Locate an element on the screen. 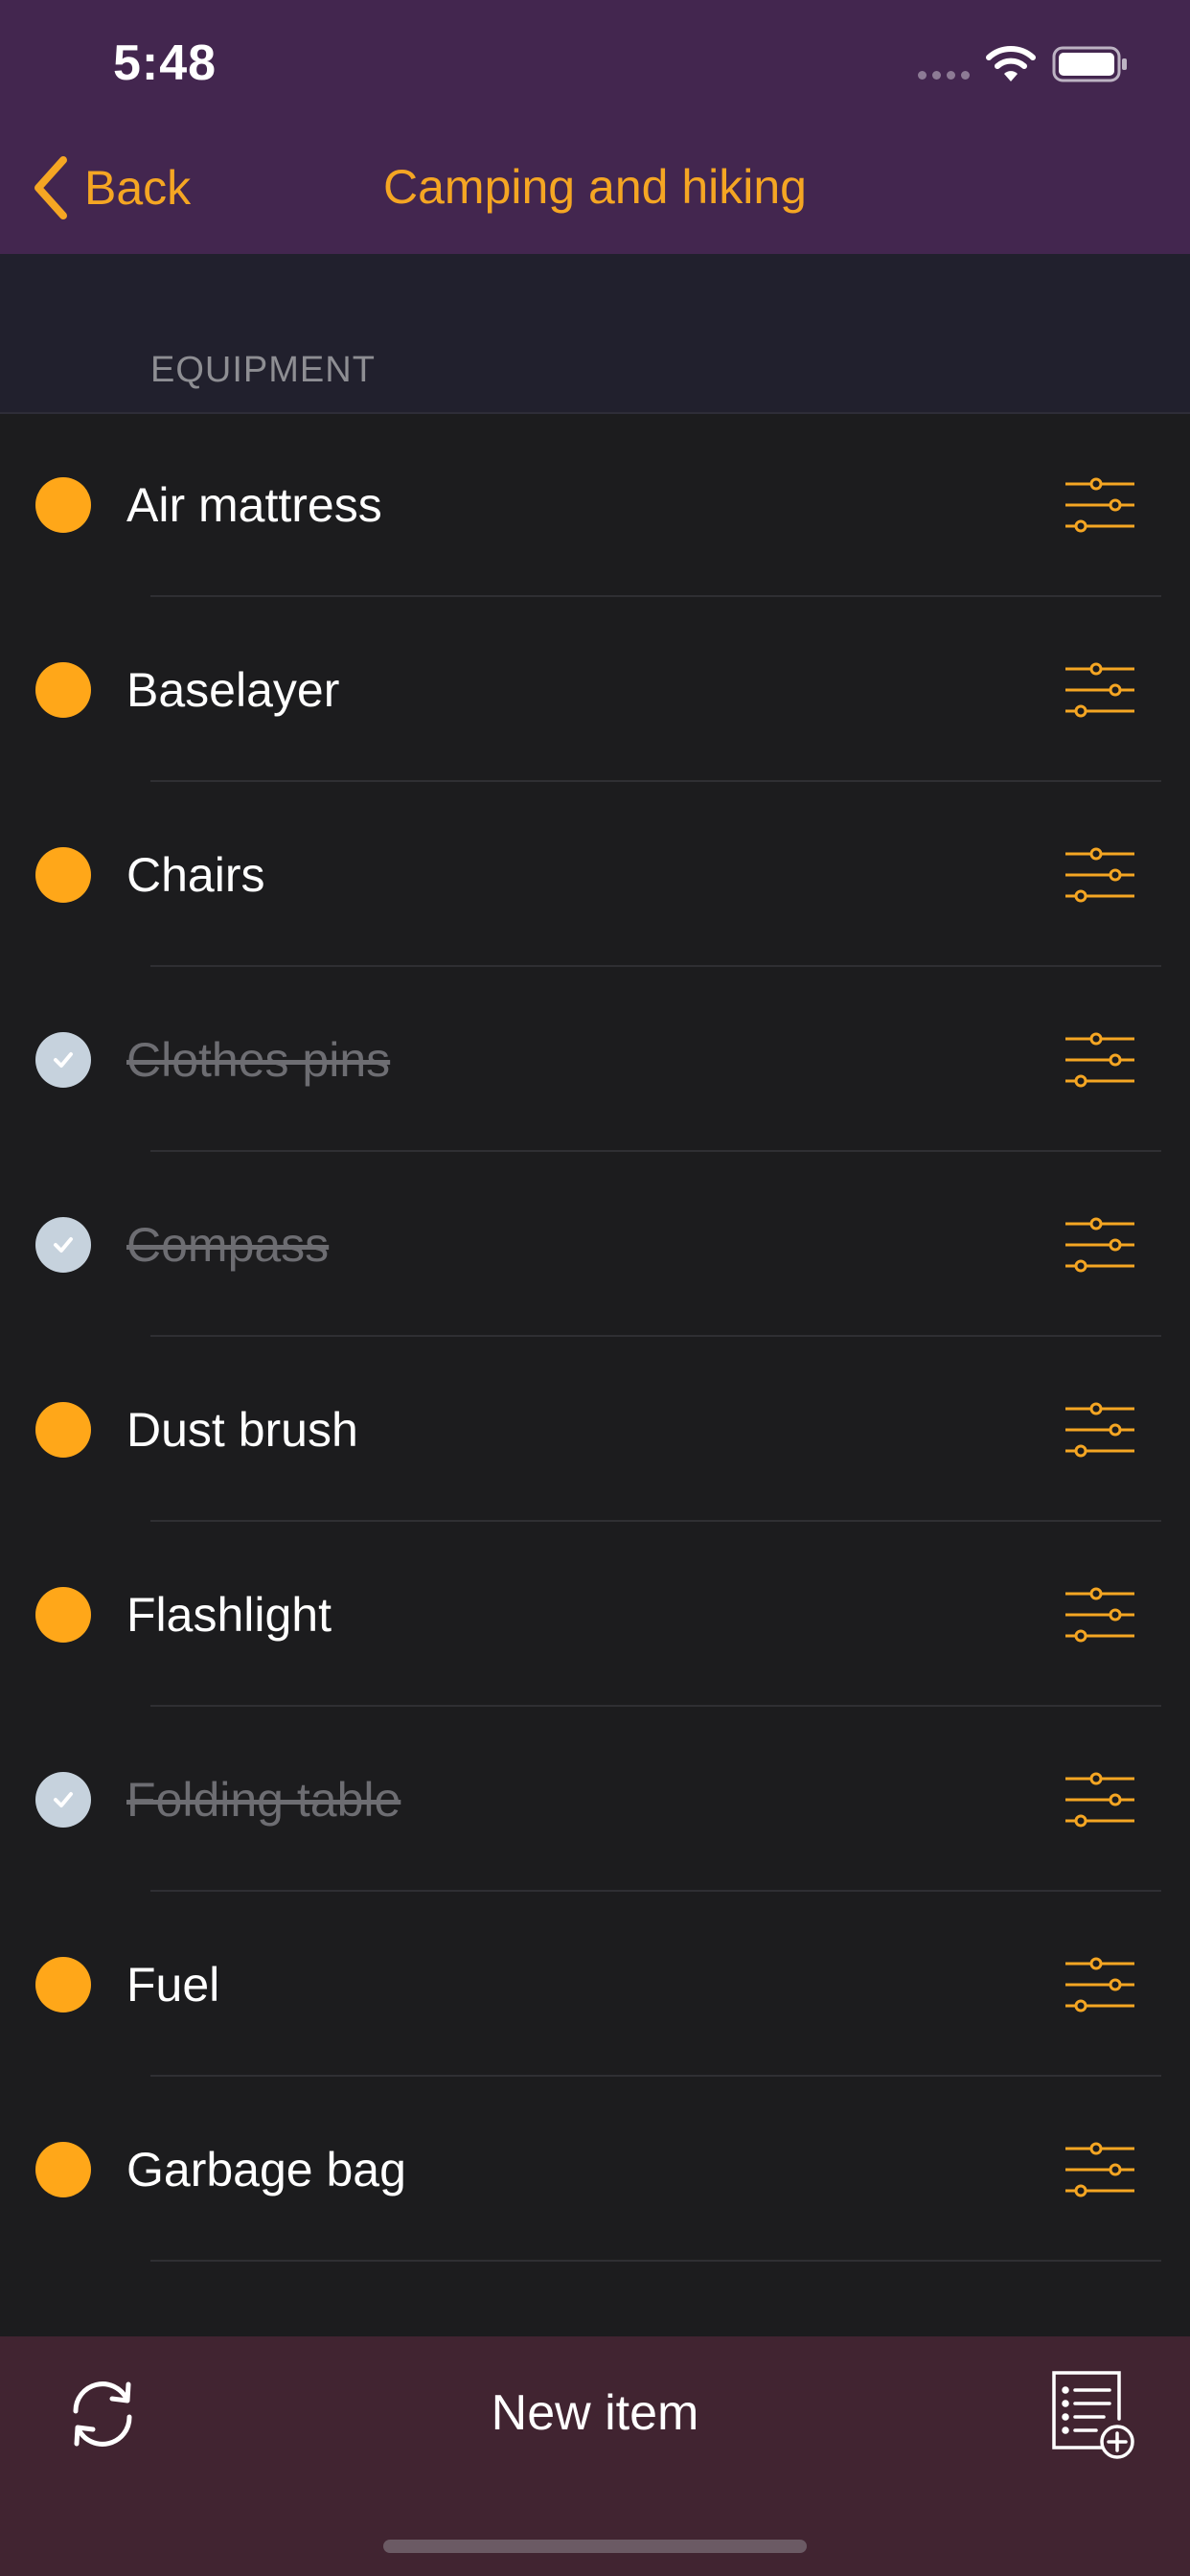  list-item: Clothes pins is located at coordinates (595, 1059).